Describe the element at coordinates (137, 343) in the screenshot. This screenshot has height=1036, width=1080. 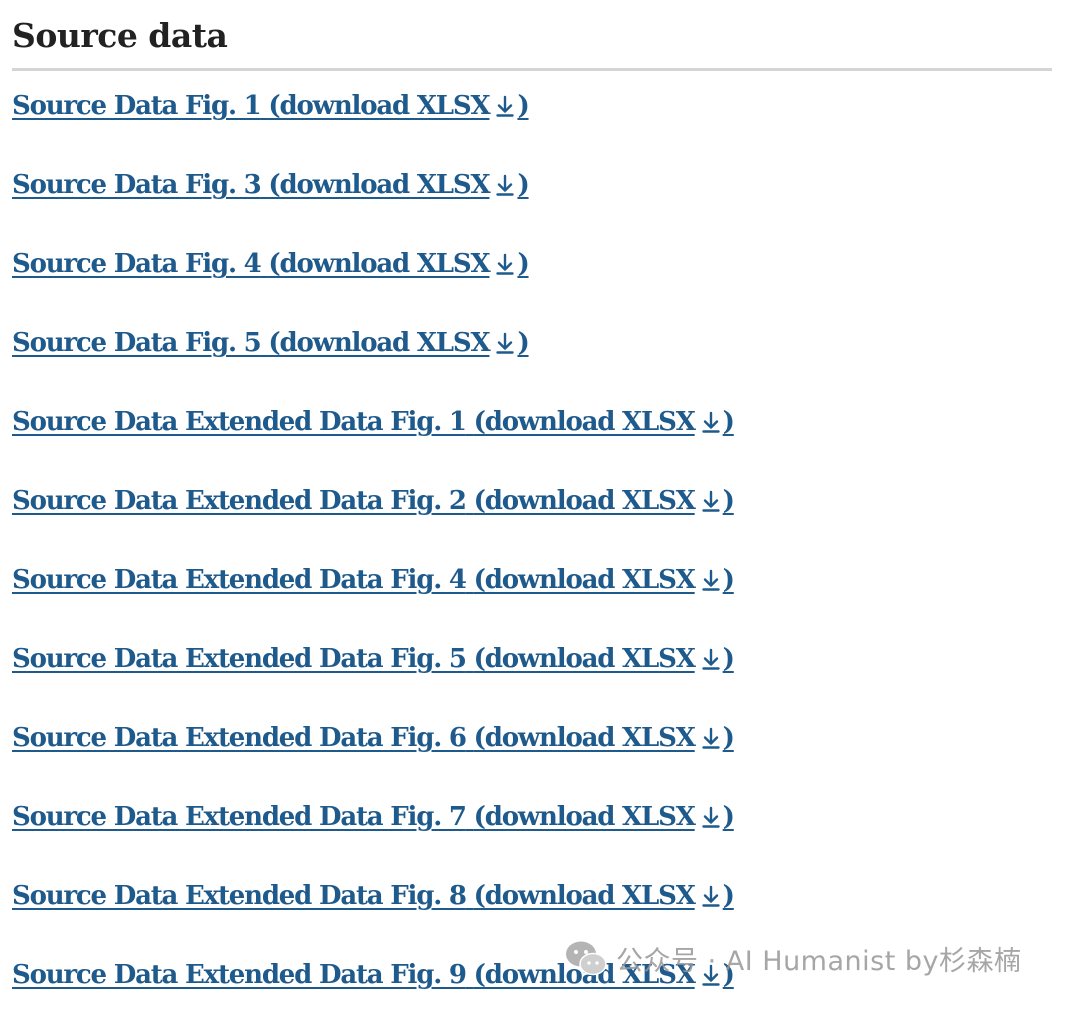
I see `link-label: Source Data Fig. 5` at that location.